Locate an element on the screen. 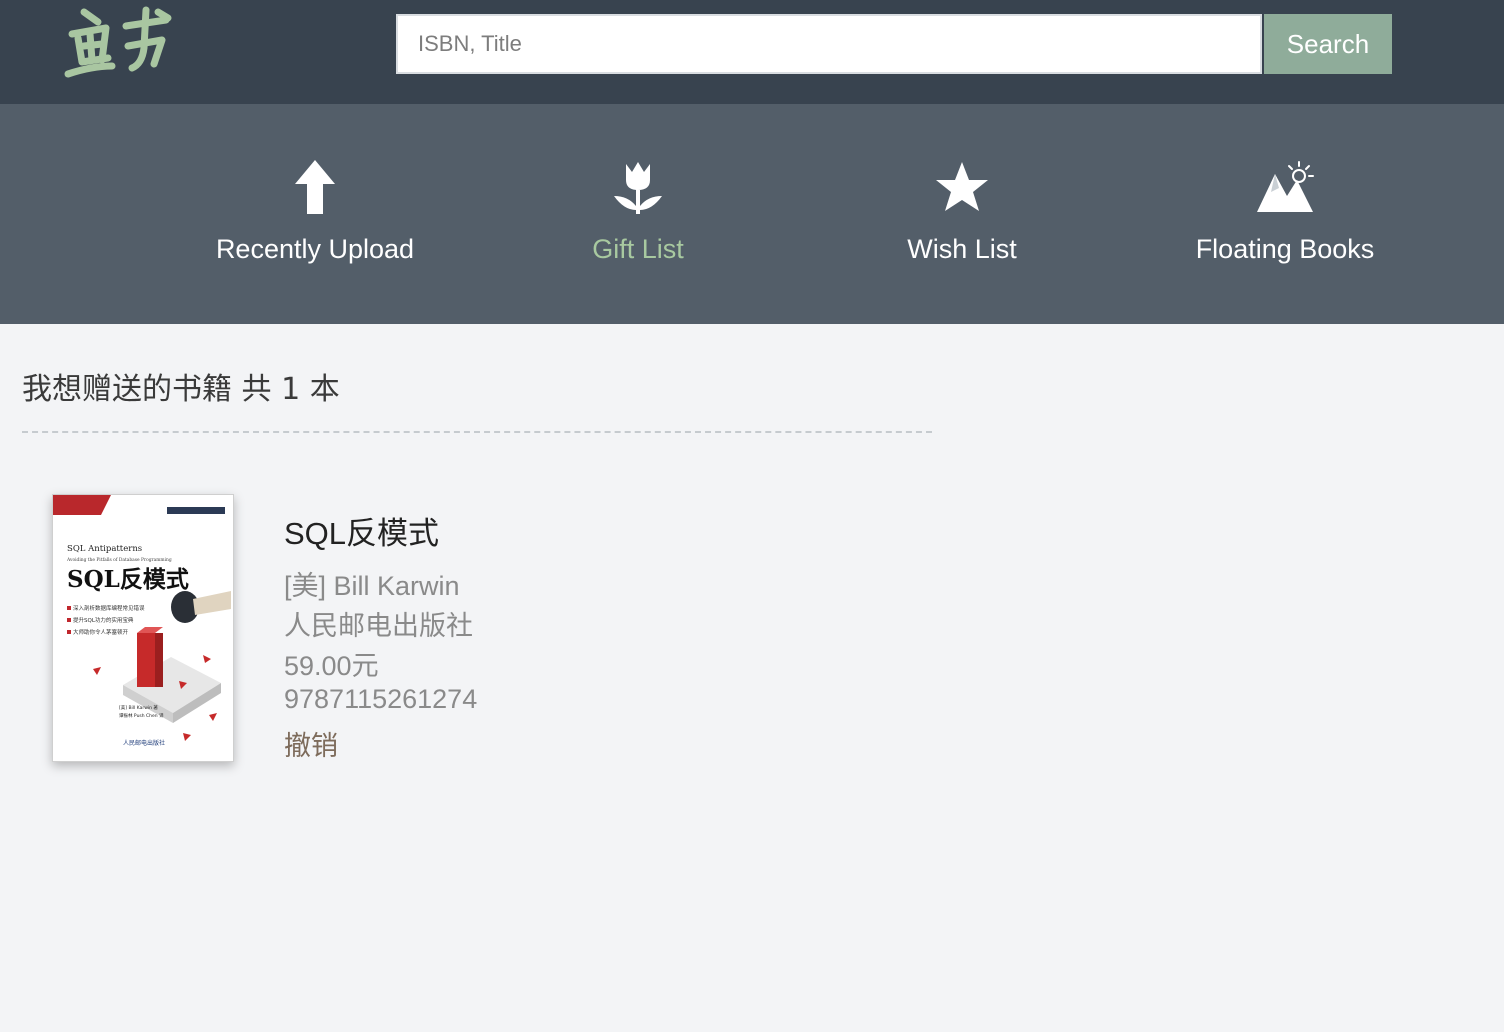 This screenshot has width=1504, height=1032. page-title: 我想赠送的书籍 共 1 本 is located at coordinates (181, 389).